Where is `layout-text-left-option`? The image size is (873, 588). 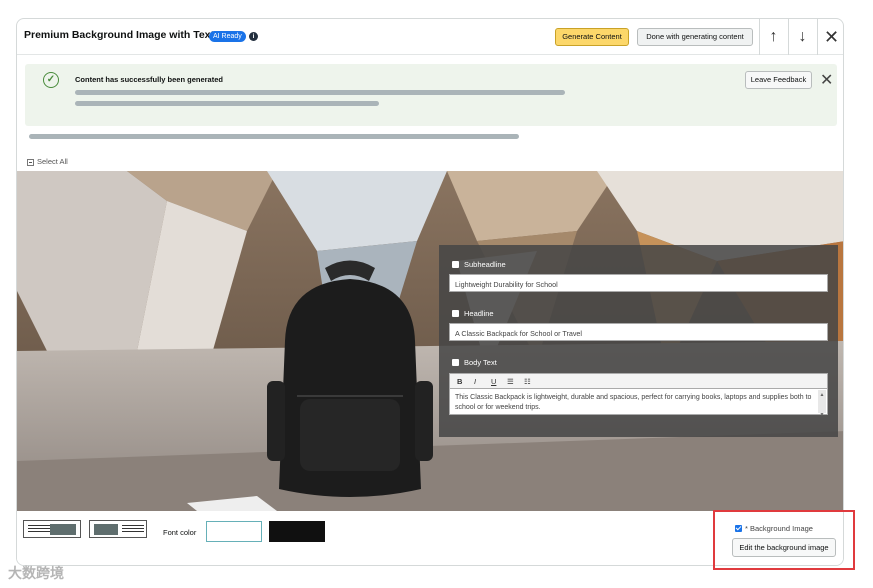 layout-text-left-option is located at coordinates (52, 529).